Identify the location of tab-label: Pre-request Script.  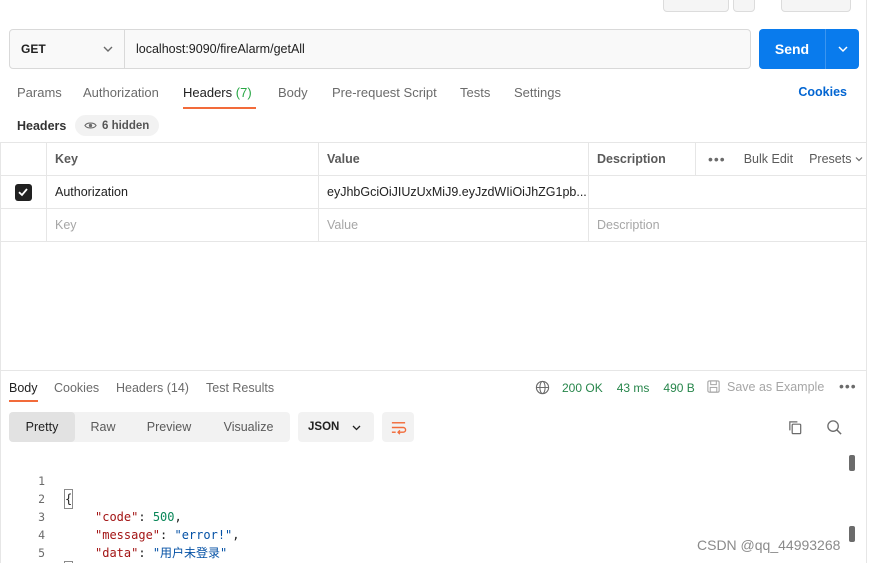
(384, 92).